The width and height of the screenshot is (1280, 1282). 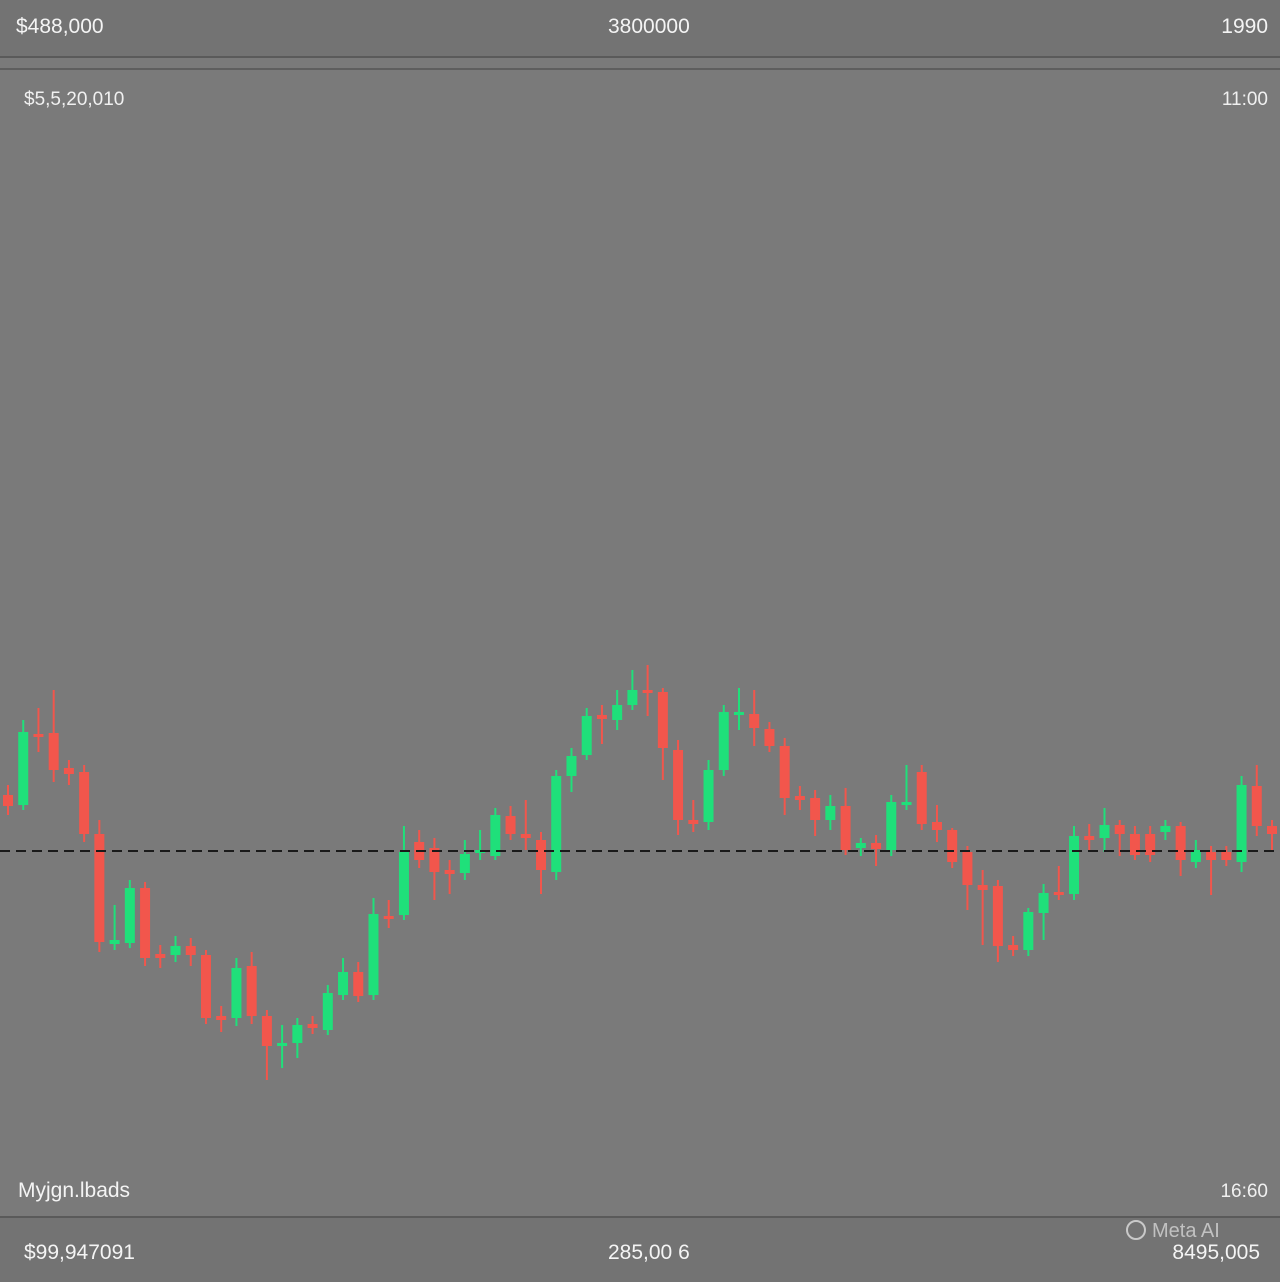 What do you see at coordinates (1186, 1231) in the screenshot?
I see `watermark-text: Meta AI` at bounding box center [1186, 1231].